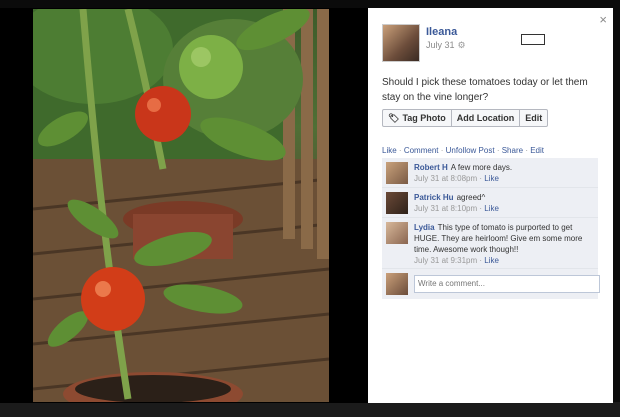 This screenshot has height=417, width=620. I want to click on unfollow-post-link: Unfollow Post, so click(470, 150).